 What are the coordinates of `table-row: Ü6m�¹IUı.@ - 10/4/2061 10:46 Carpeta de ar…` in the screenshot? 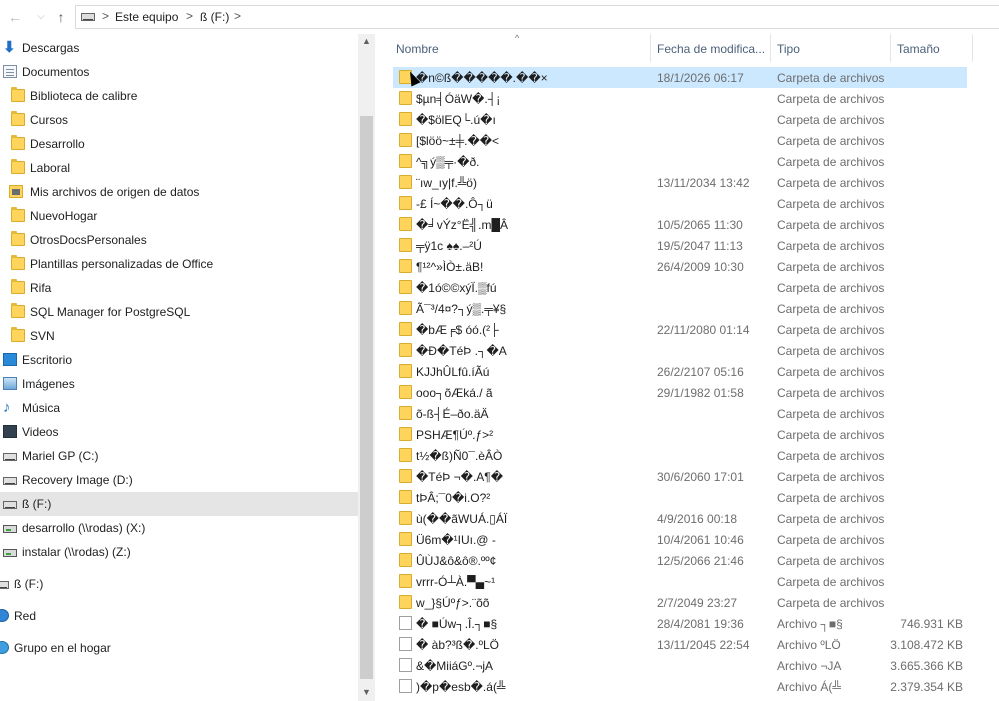 It's located at (680, 539).